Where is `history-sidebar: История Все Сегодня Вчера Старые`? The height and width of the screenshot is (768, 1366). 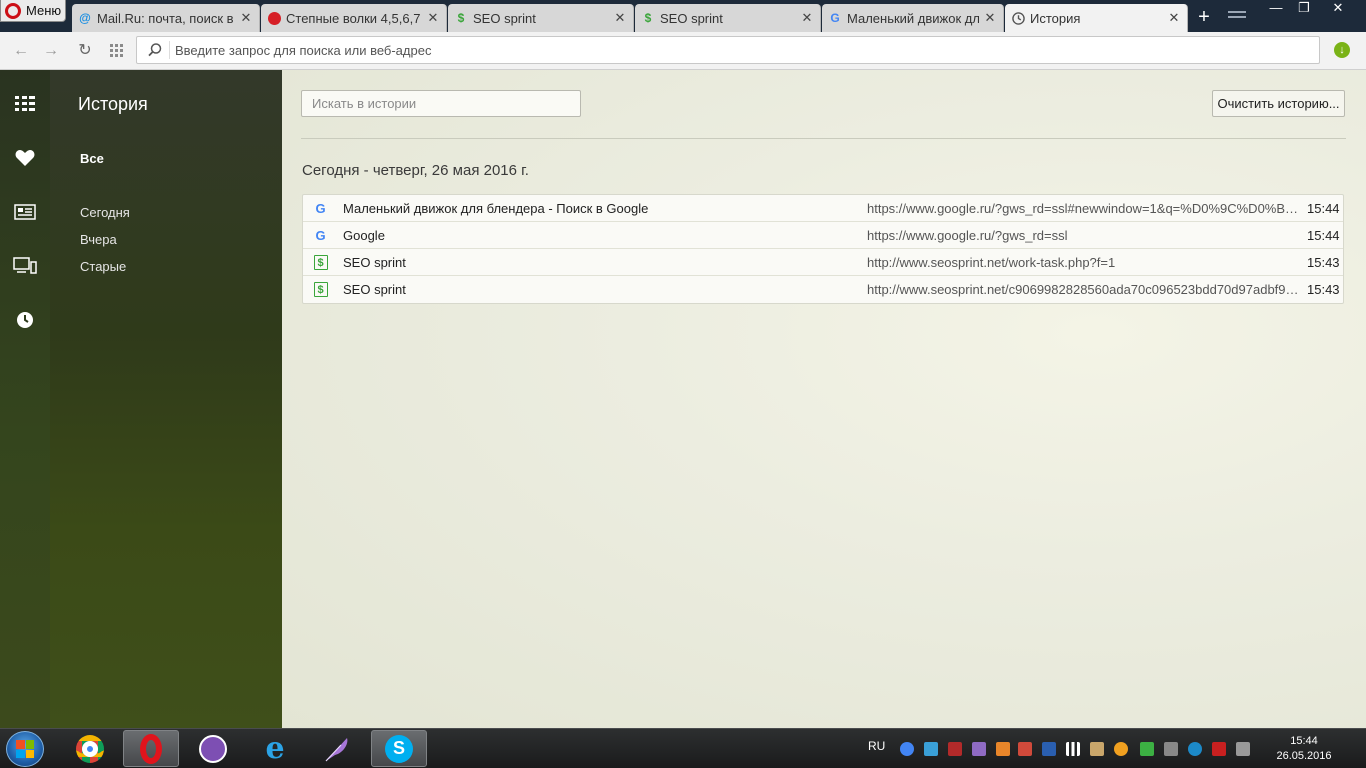
history-sidebar: История Все Сегодня Вчера Старые is located at coordinates (166, 399).